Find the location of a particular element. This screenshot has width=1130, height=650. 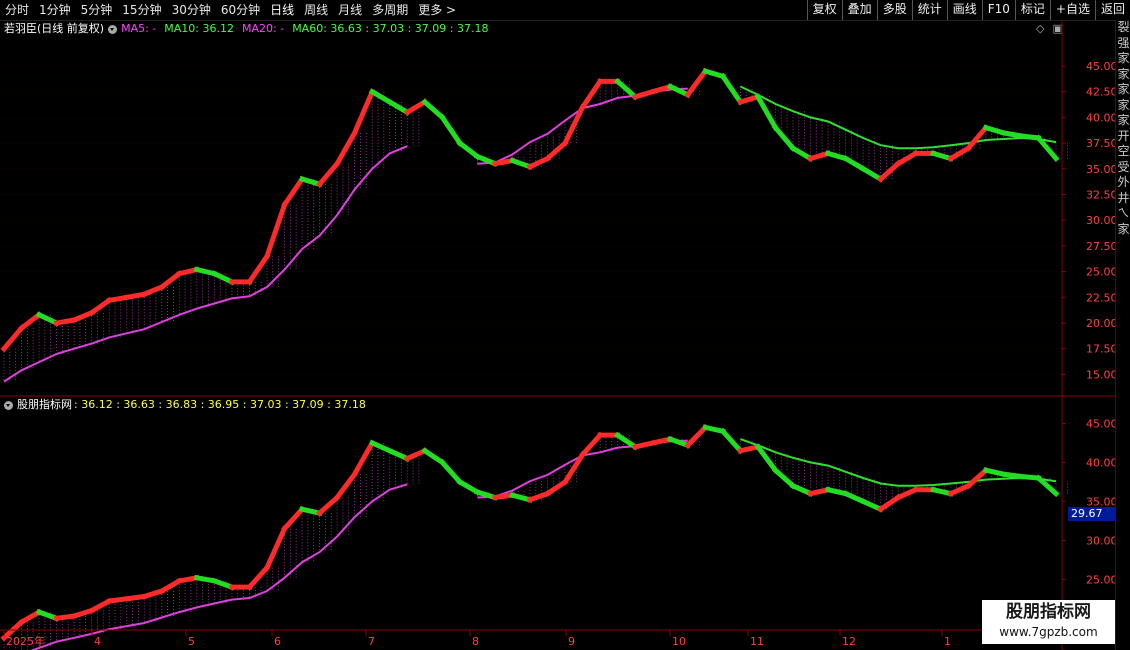

toolbar-button: 叠加 is located at coordinates (859, 10).